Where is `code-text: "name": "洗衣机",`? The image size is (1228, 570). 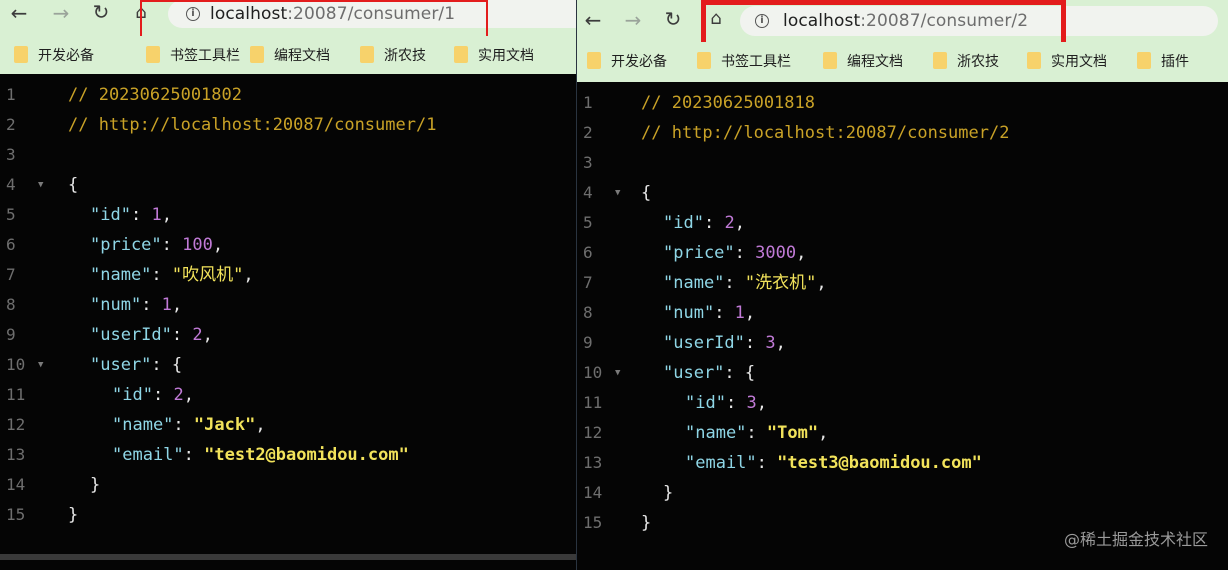
code-text: "name": "洗衣机", is located at coordinates (745, 283).